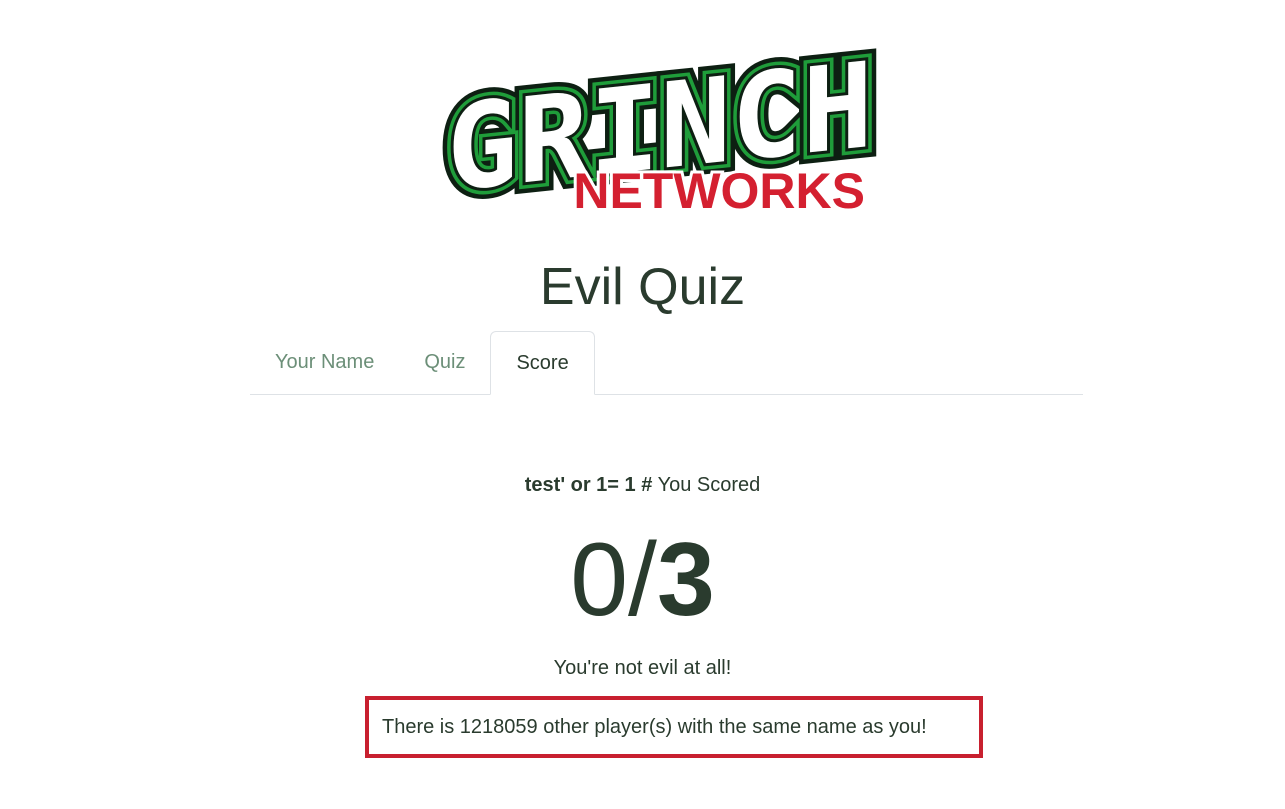  Describe the element at coordinates (444, 362) in the screenshot. I see `tab-quiz: Quiz` at that location.